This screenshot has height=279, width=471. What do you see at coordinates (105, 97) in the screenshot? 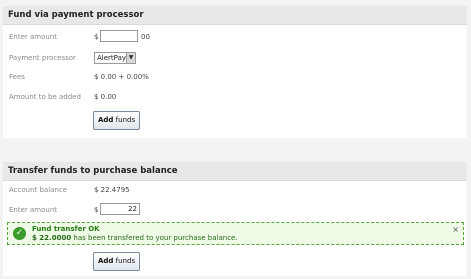
I see `fund-amount-added-value: $ 0.00` at bounding box center [105, 97].